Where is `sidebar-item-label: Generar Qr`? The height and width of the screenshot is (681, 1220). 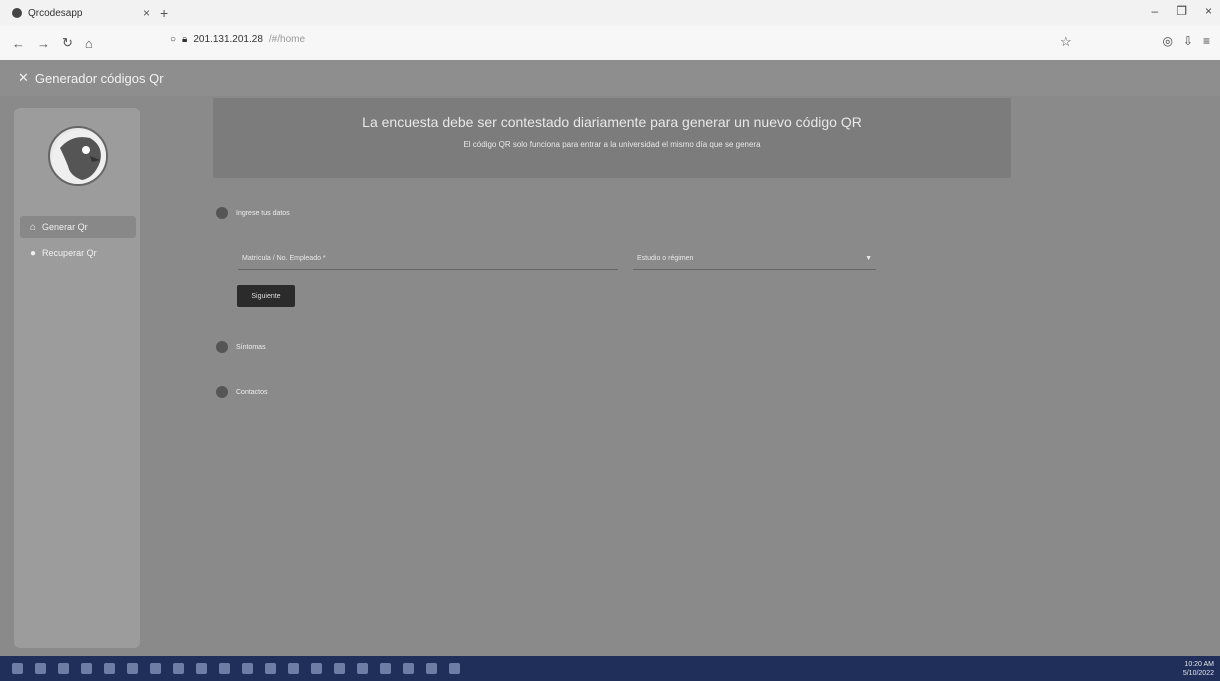 sidebar-item-label: Generar Qr is located at coordinates (65, 227).